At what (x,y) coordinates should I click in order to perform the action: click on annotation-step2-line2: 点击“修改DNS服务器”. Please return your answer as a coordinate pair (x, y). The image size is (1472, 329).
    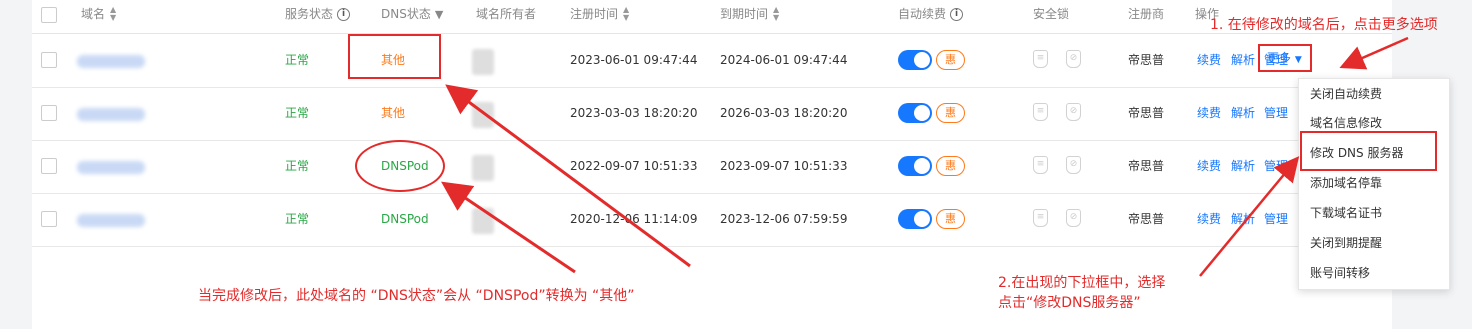
    Looking at the image, I should click on (1069, 303).